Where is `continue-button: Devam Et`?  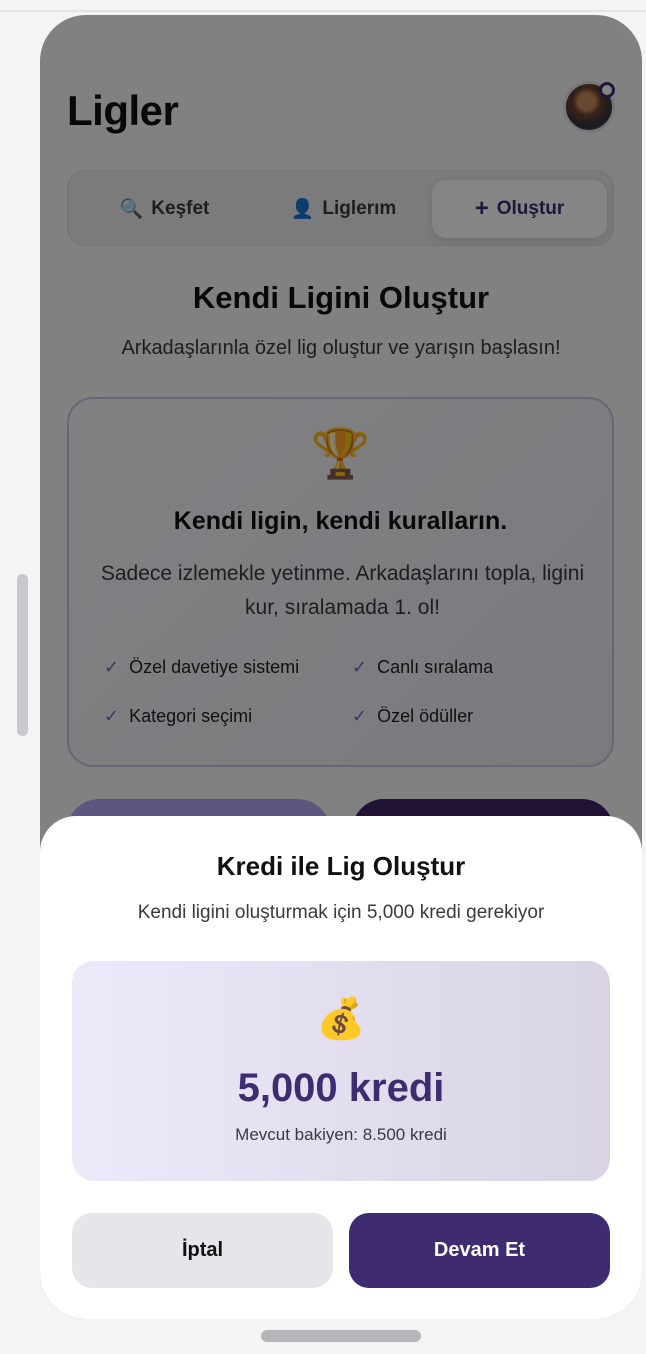
continue-button: Devam Et is located at coordinates (479, 1250).